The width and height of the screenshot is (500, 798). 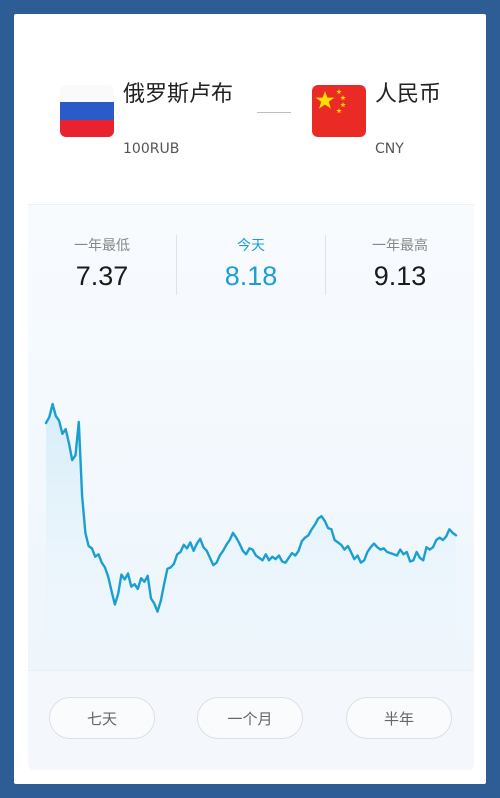 I want to click on range-selector-bar: 七天 一个月 半年, so click(x=251, y=720).